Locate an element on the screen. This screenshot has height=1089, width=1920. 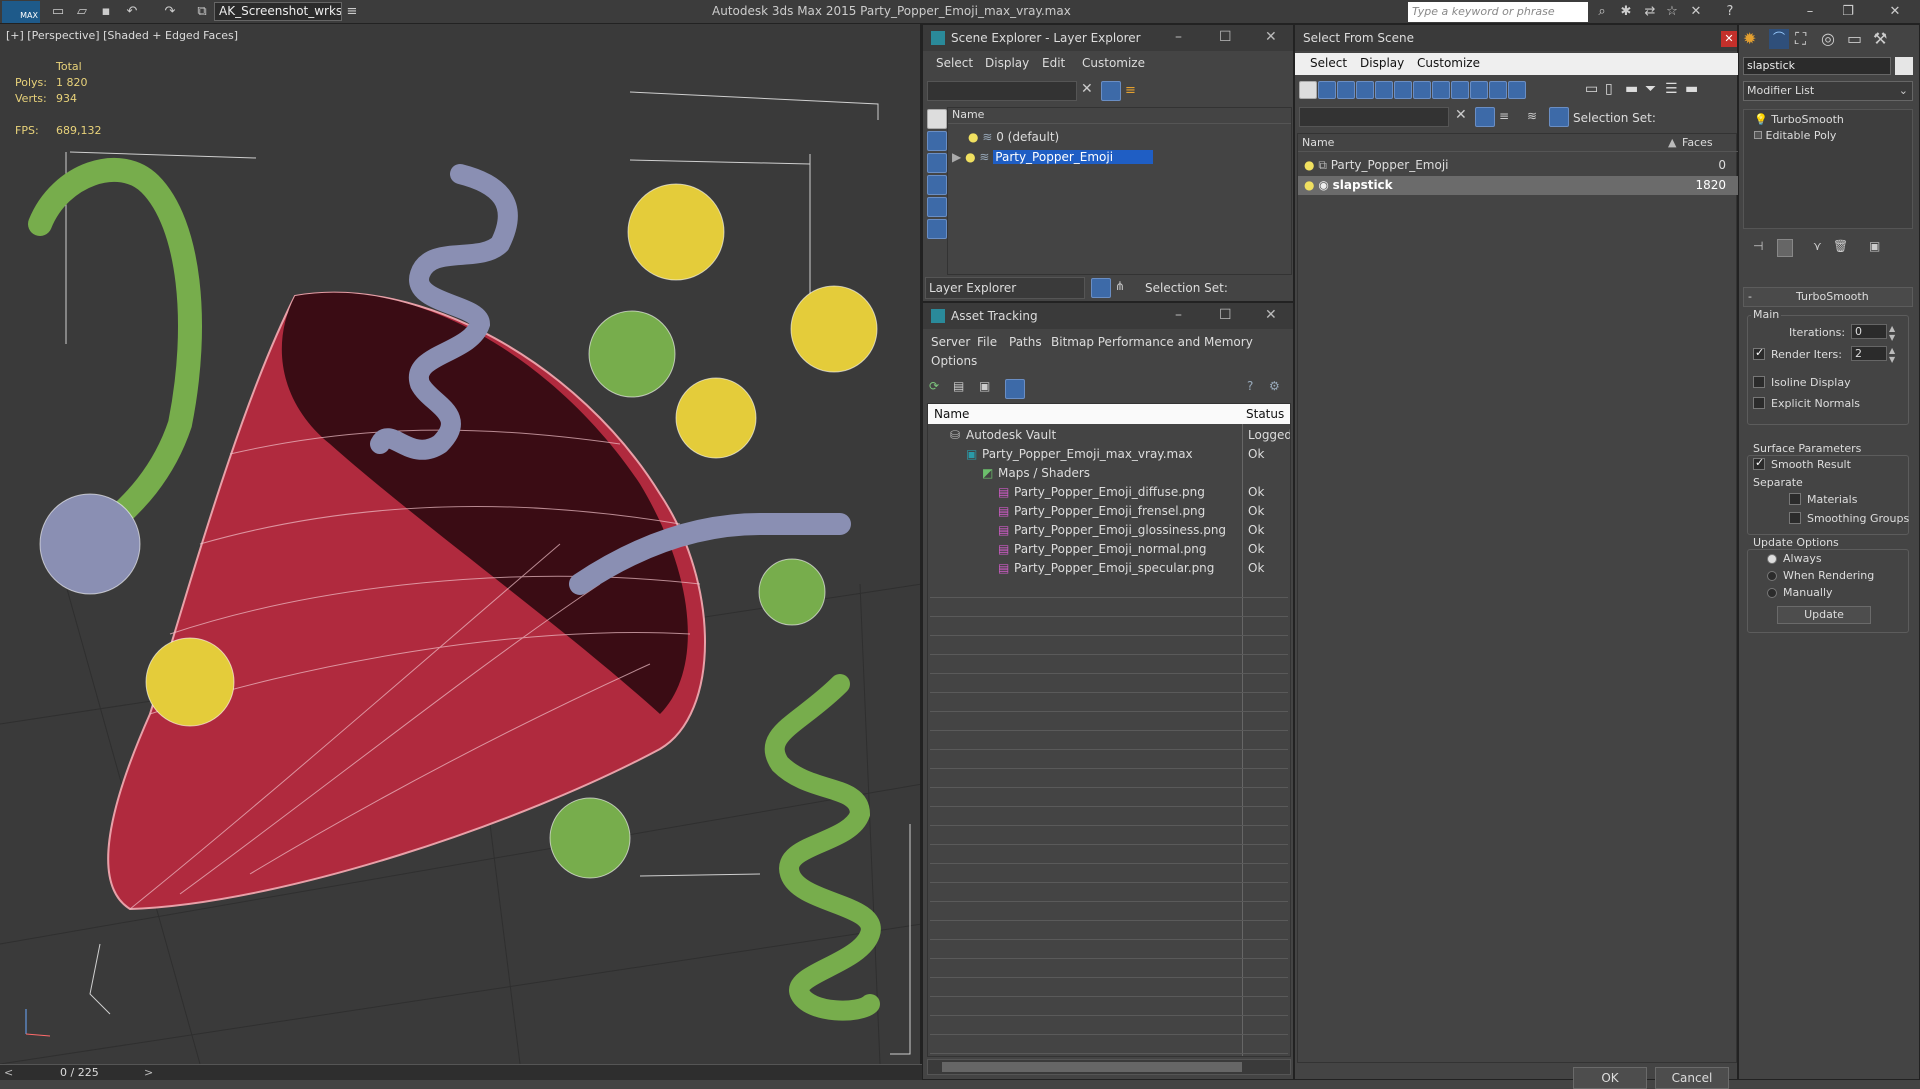
asset-row: ▤ Party_Popper_Emoji_normal.png Ok is located at coordinates (1109, 549).